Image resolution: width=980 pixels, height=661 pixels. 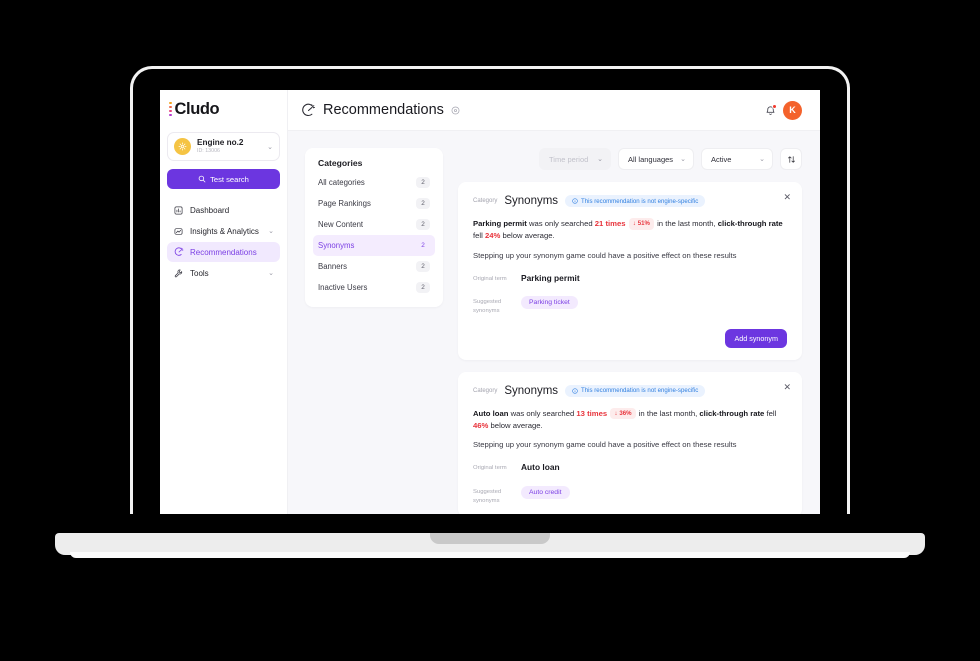 What do you see at coordinates (481, 425) in the screenshot?
I see `card-ctr-pct: 46%` at bounding box center [481, 425].